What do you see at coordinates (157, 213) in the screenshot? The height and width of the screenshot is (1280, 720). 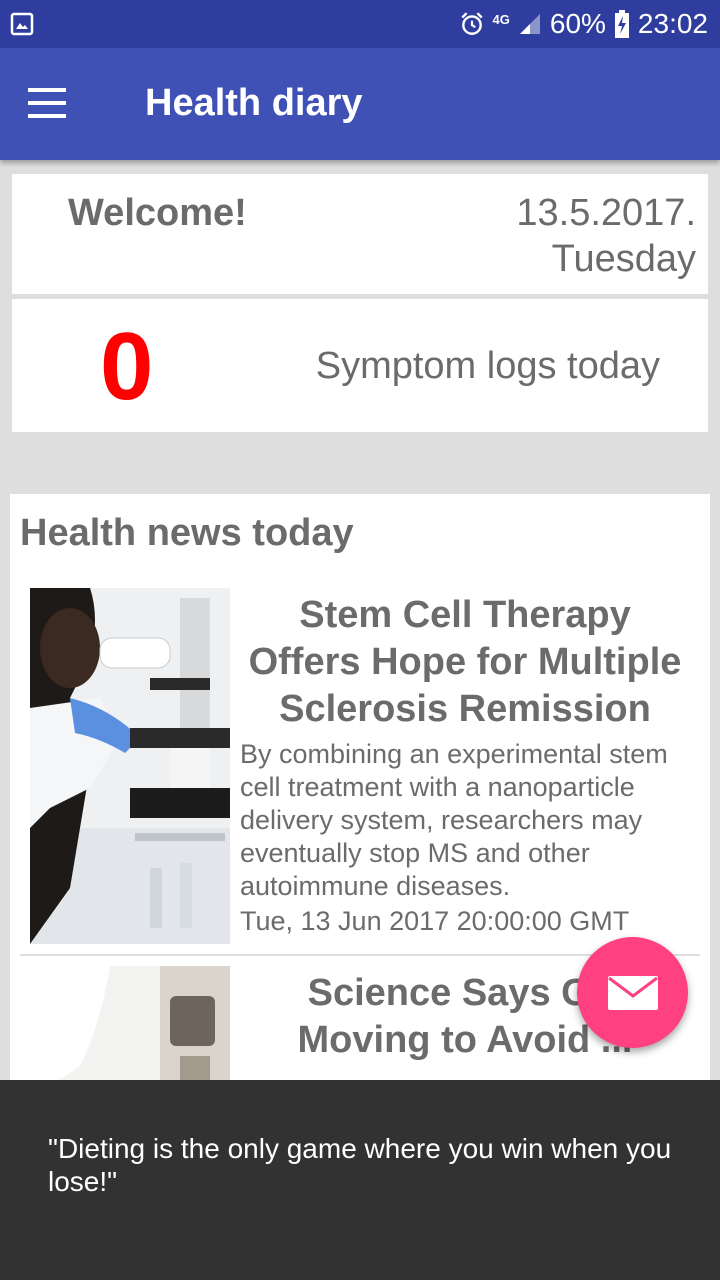 I see `welcome-greeting: Welcome!` at bounding box center [157, 213].